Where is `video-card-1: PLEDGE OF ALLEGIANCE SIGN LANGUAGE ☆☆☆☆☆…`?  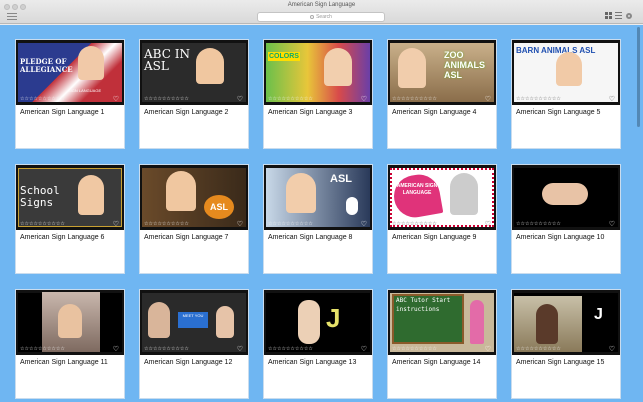
video-card-1: PLEDGE OF ALLEGIANCE SIGN LANGUAGE ☆☆☆☆☆… is located at coordinates (70, 94).